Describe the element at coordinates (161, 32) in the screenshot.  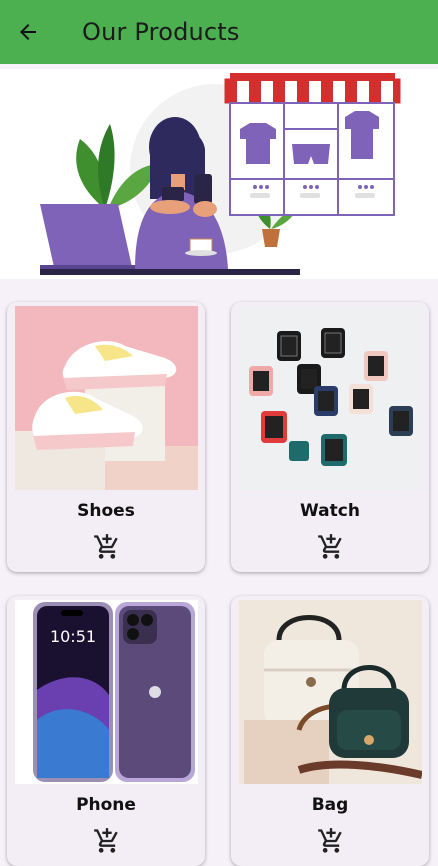
I see `page-title: Our Products` at that location.